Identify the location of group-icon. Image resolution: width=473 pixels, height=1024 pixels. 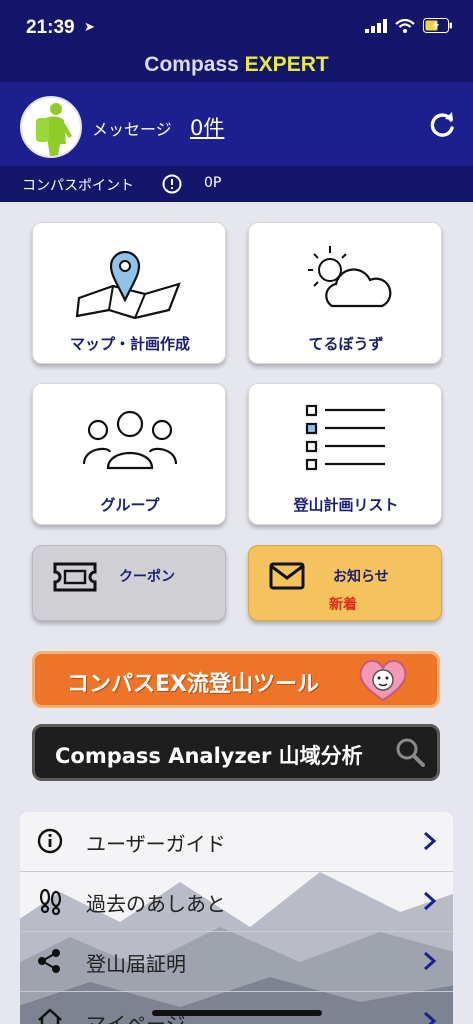
(130, 440).